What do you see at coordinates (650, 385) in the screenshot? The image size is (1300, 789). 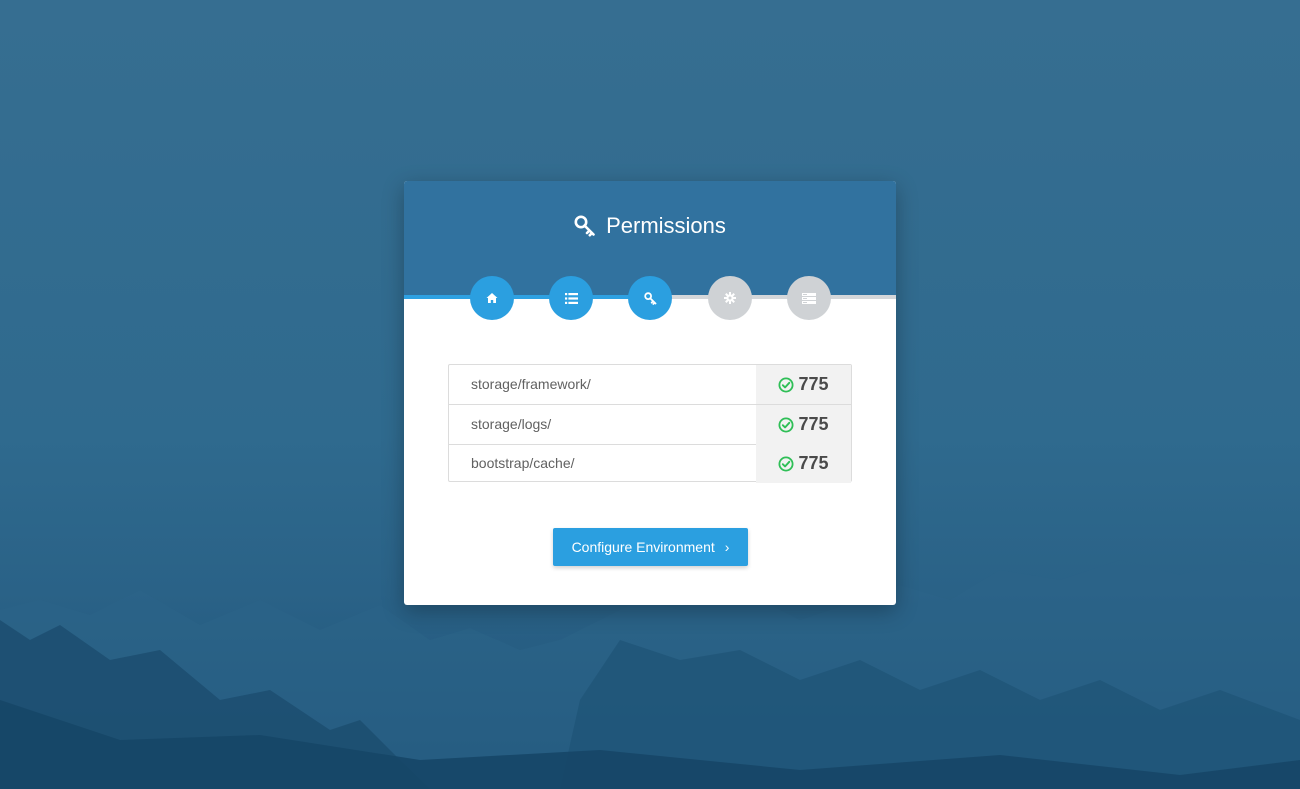 I see `table-row: storage/framework/ 775` at bounding box center [650, 385].